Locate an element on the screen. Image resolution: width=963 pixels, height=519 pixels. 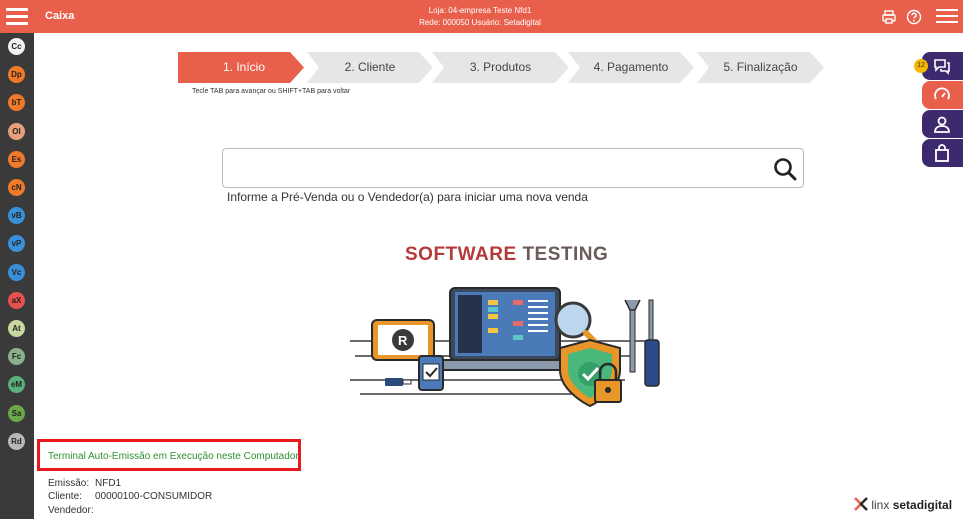
step-1: 1. Início is located at coordinates (241, 67).